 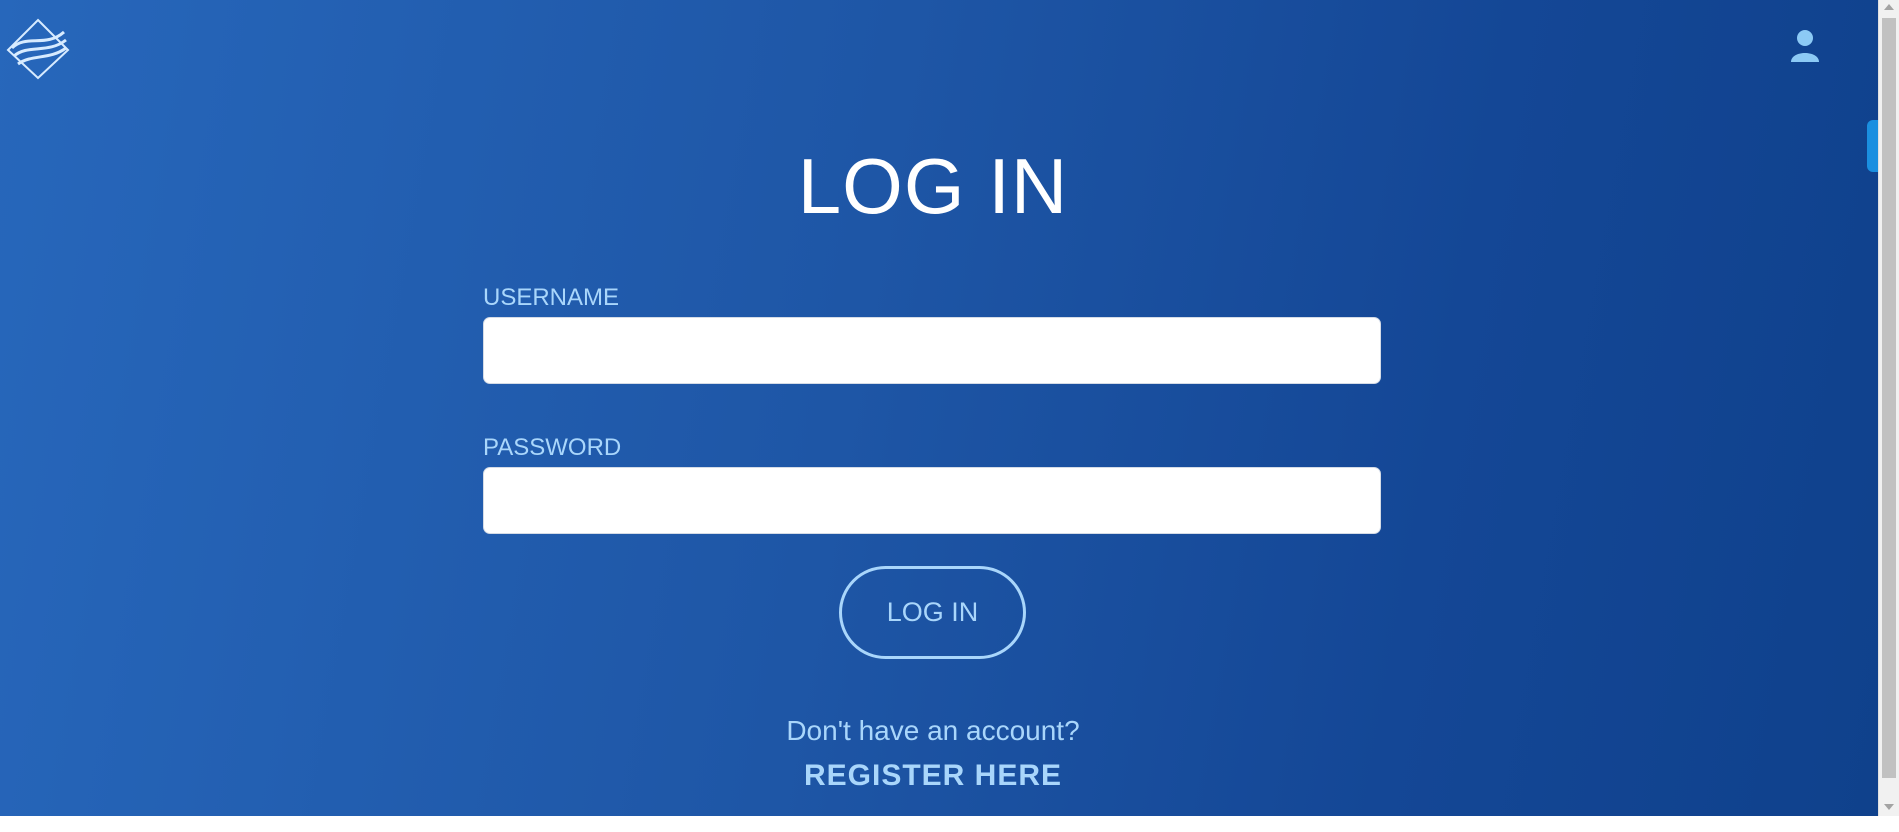 I want to click on scrollbar-thumb, so click(x=1889, y=398).